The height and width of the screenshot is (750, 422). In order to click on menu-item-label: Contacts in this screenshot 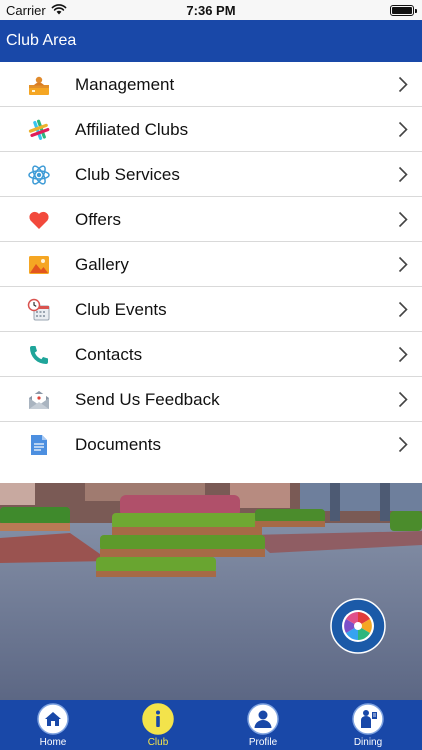, I will do `click(109, 354)`.